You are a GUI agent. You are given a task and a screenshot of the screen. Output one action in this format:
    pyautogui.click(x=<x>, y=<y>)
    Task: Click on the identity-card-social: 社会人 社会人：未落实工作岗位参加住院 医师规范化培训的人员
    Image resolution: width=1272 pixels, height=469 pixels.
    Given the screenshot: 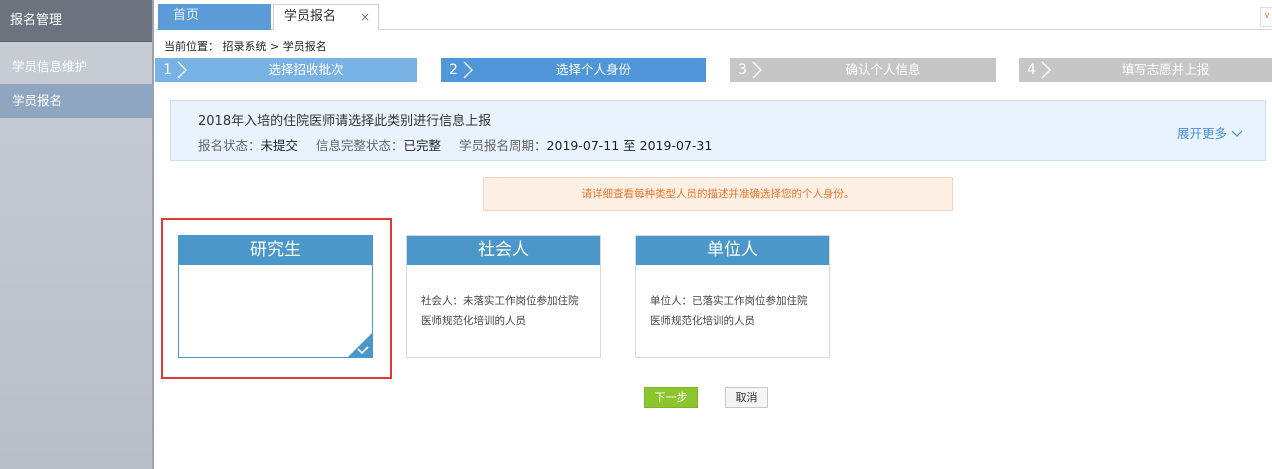 What is the action you would take?
    pyautogui.click(x=503, y=296)
    